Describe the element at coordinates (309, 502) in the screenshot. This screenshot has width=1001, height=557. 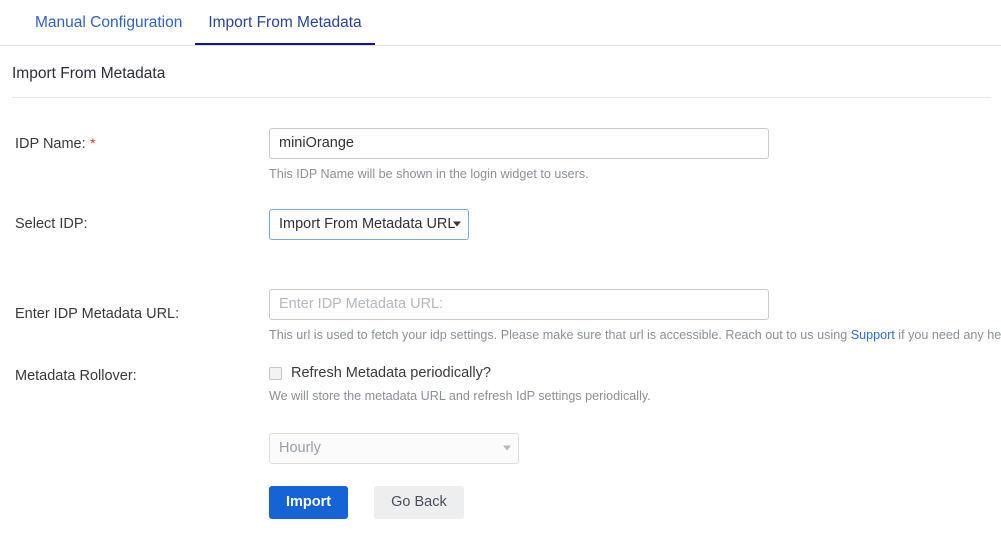
I see `import-button: Import` at that location.